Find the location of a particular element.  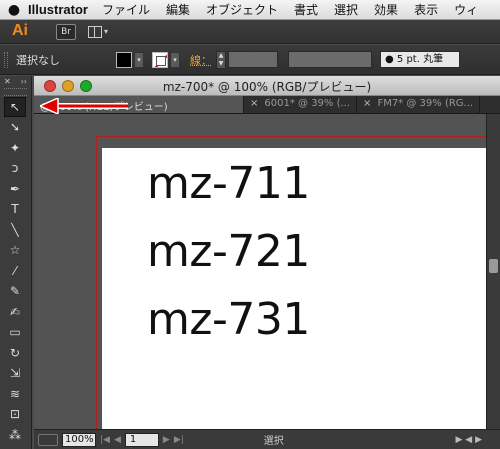

warp-tool: ≋ is located at coordinates (15, 394).